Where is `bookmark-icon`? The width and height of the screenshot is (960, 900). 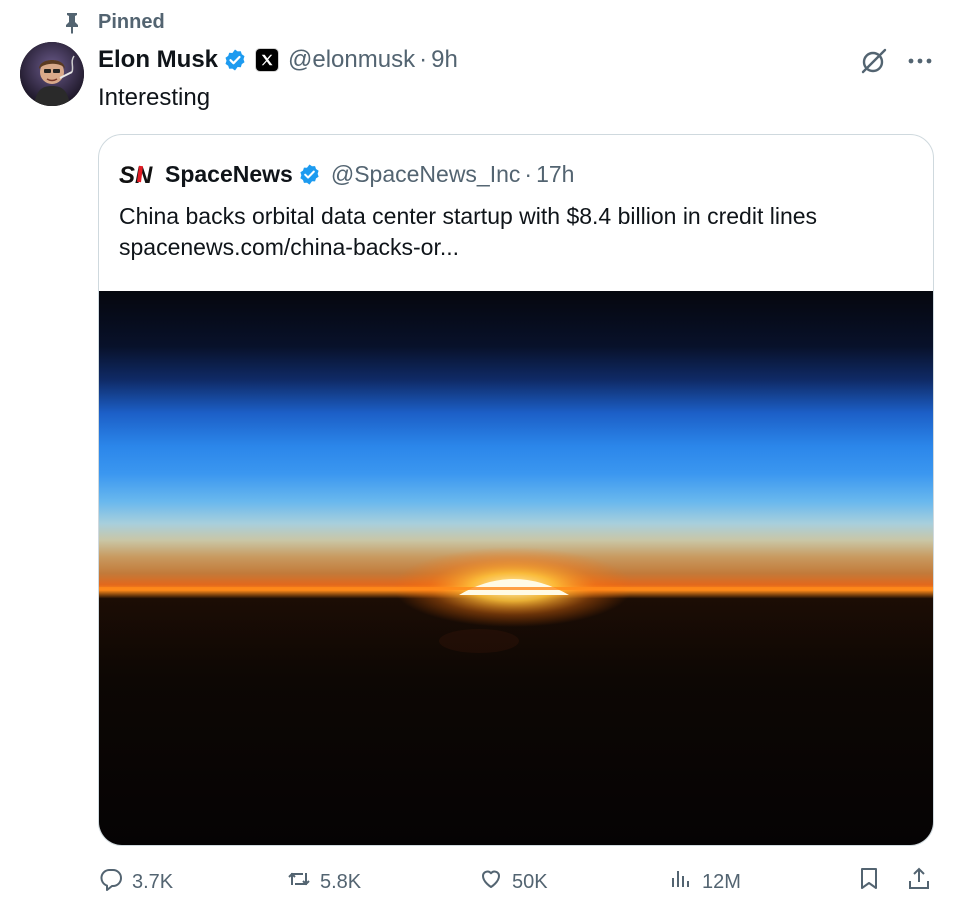
bookmark-icon is located at coordinates (869, 882).